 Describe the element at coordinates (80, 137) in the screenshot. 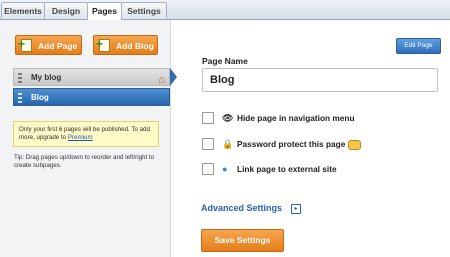

I see `upgrade-link: Premium` at that location.